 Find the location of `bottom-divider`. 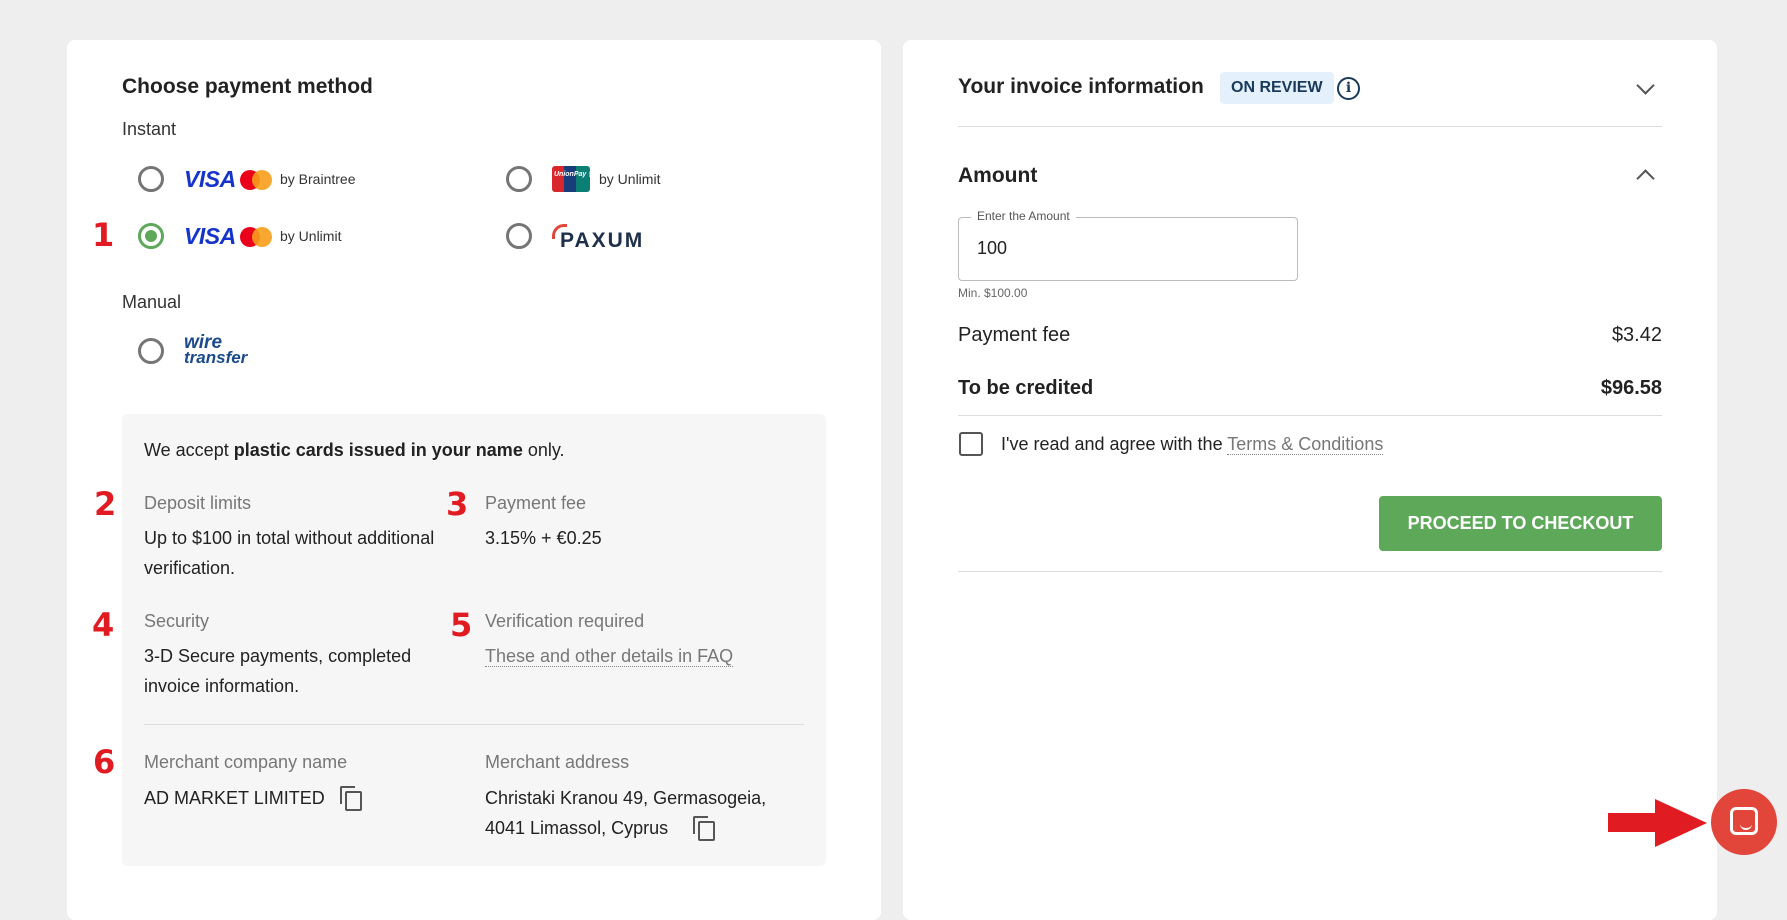

bottom-divider is located at coordinates (1310, 571).